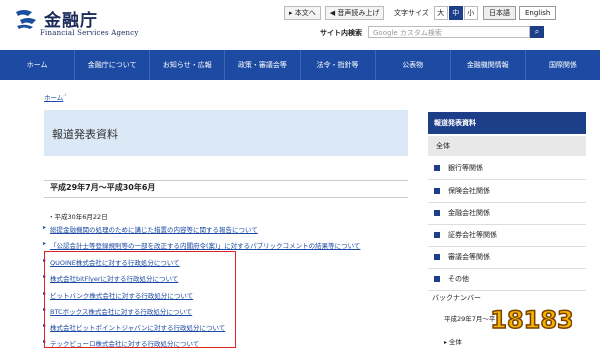  What do you see at coordinates (411, 13) in the screenshot?
I see `text-size-label: 文字サイズ` at bounding box center [411, 13].